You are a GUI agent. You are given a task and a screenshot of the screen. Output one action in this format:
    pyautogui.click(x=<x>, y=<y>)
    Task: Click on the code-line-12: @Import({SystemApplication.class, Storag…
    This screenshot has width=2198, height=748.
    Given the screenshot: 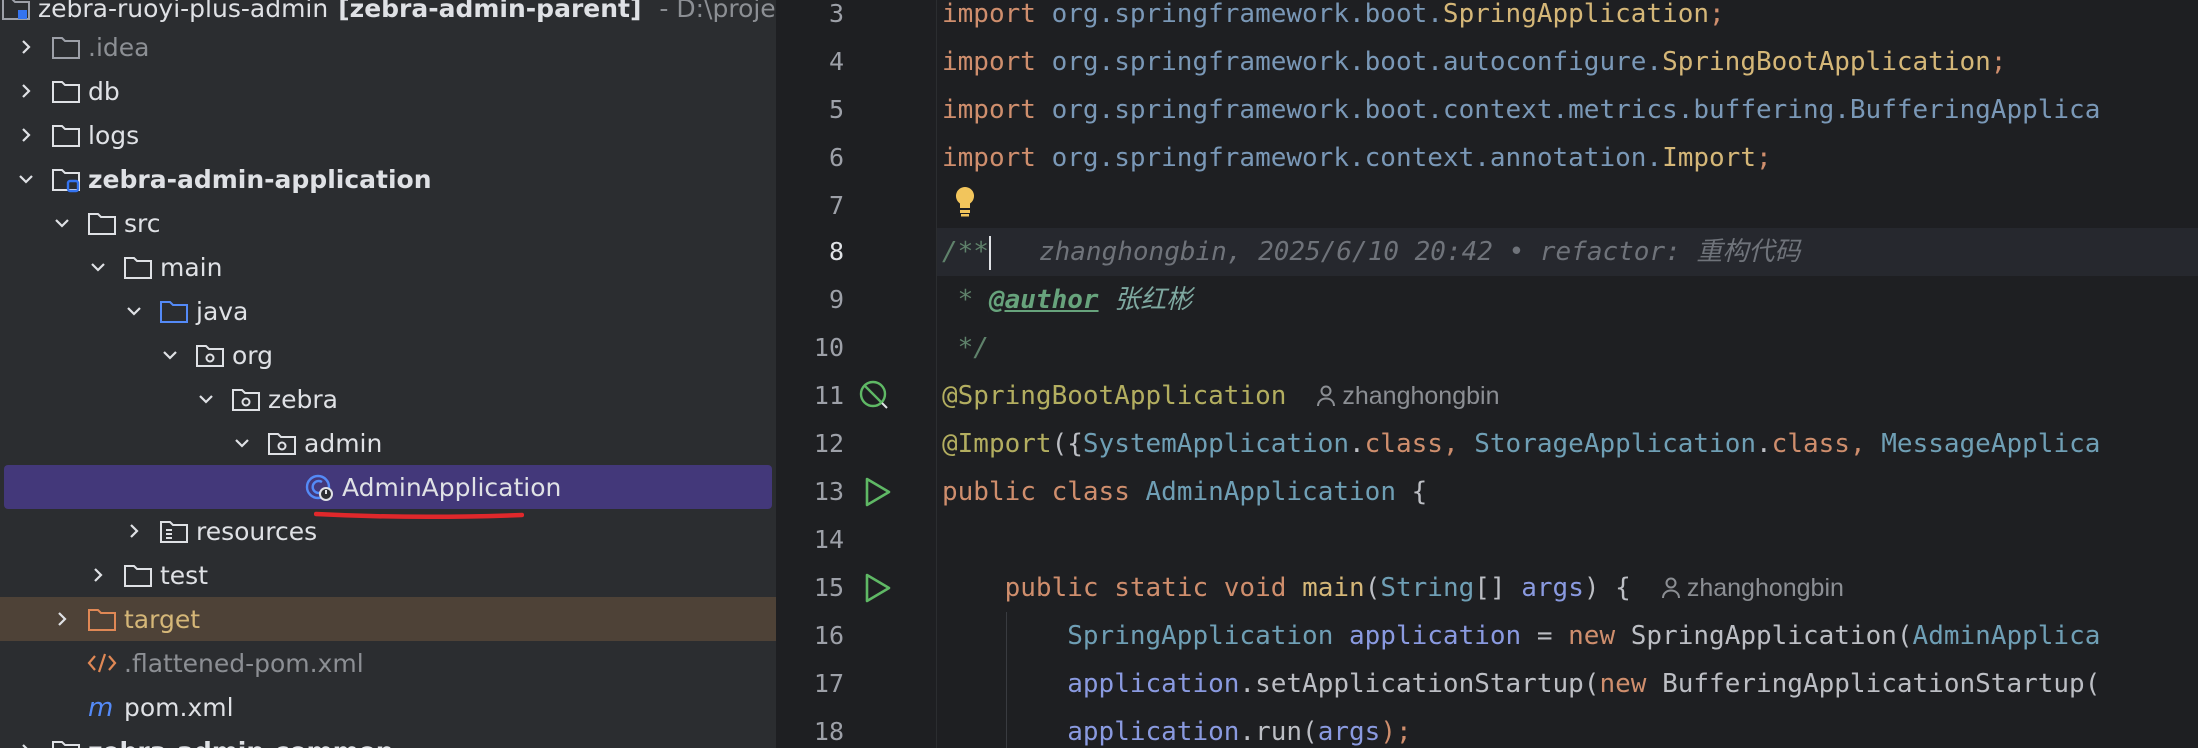 What is the action you would take?
    pyautogui.click(x=1521, y=444)
    